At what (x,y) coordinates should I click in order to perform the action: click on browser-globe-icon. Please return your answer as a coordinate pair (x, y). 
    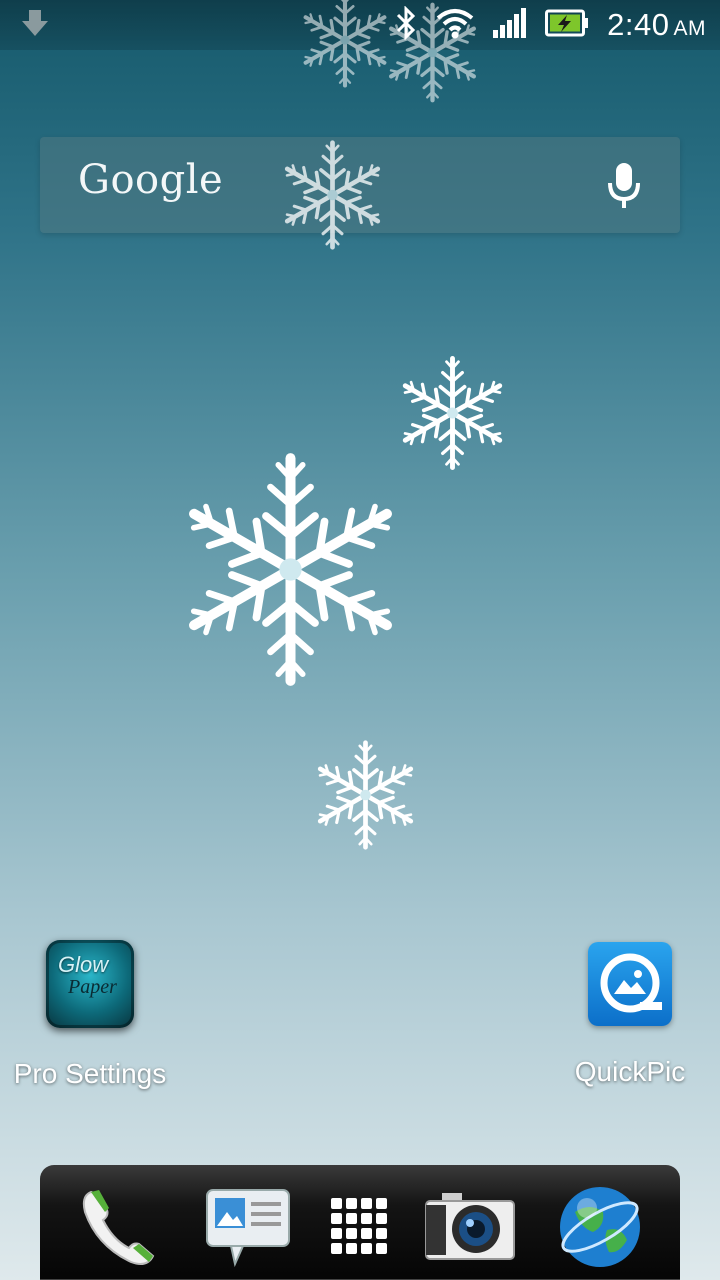
    Looking at the image, I should click on (600, 1227).